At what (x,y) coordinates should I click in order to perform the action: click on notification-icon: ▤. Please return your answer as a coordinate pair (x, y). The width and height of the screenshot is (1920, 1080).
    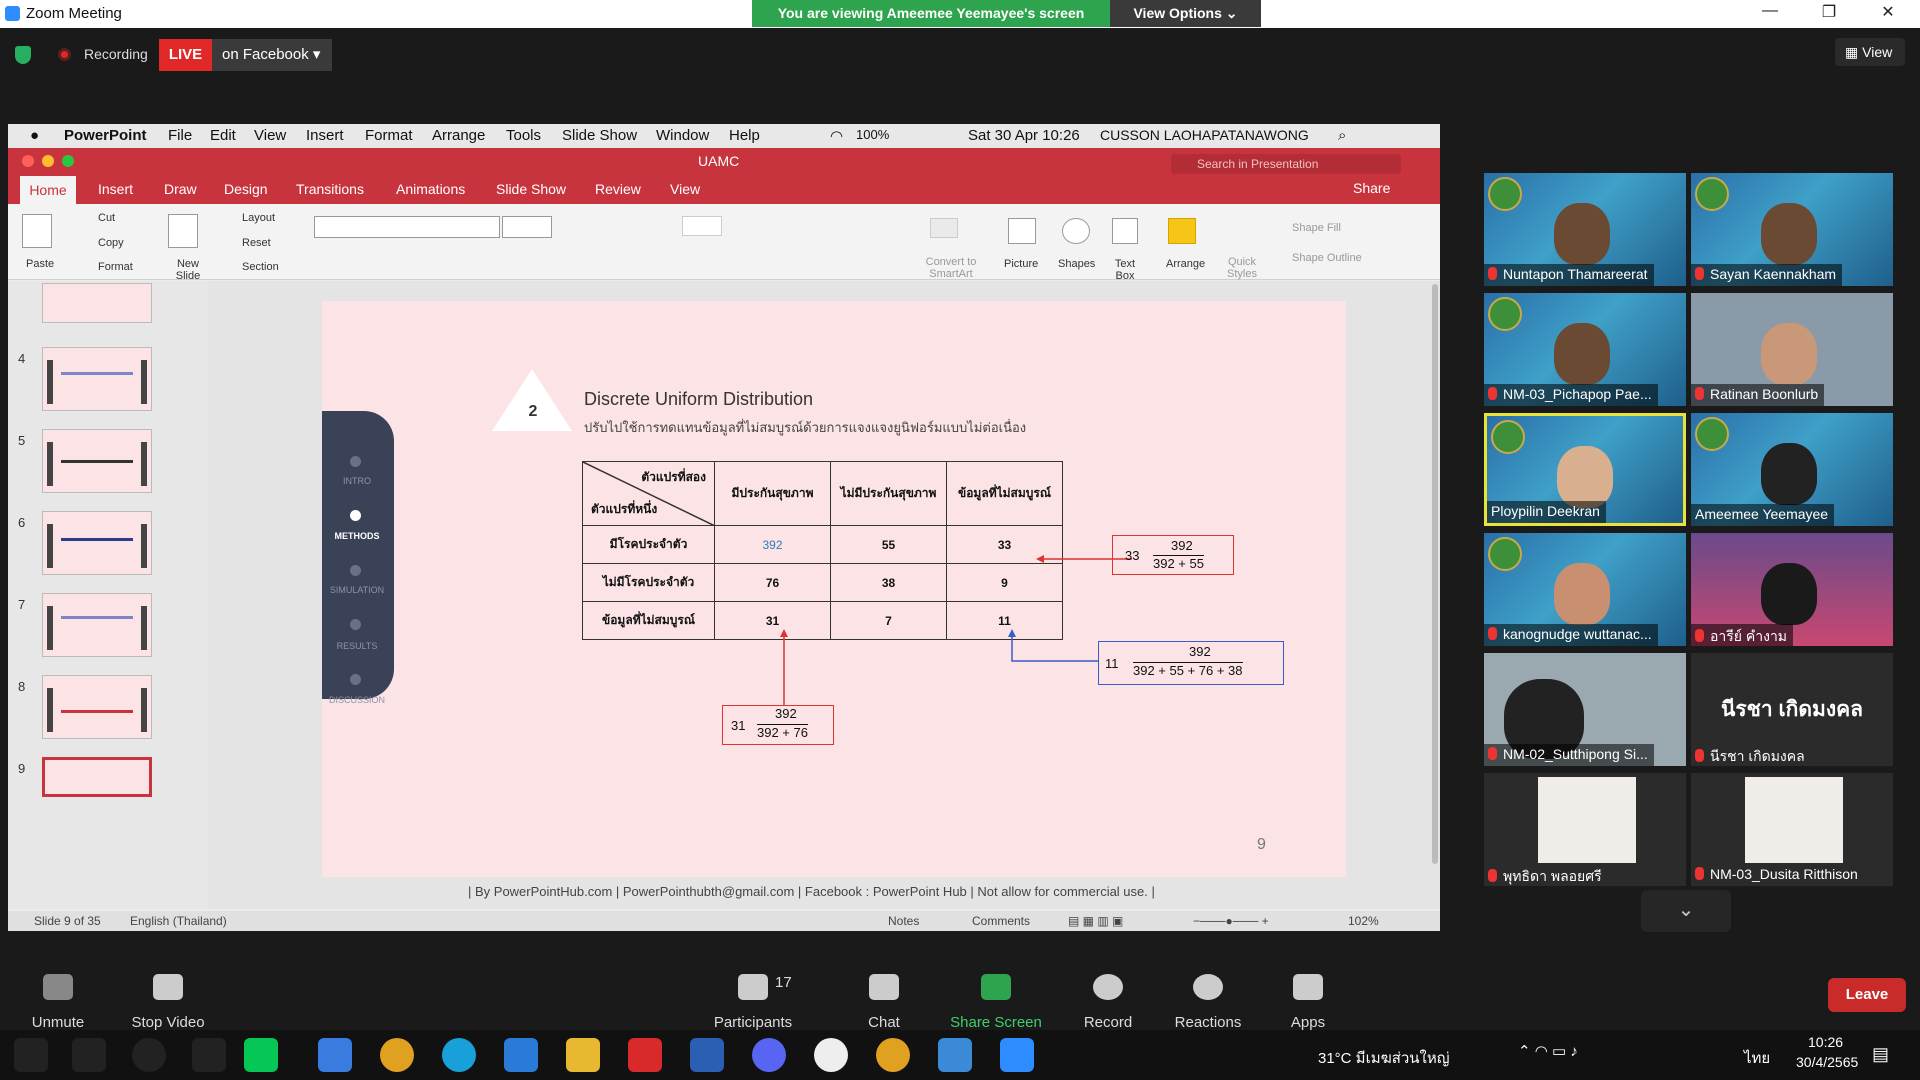
    Looking at the image, I should click on (1880, 1054).